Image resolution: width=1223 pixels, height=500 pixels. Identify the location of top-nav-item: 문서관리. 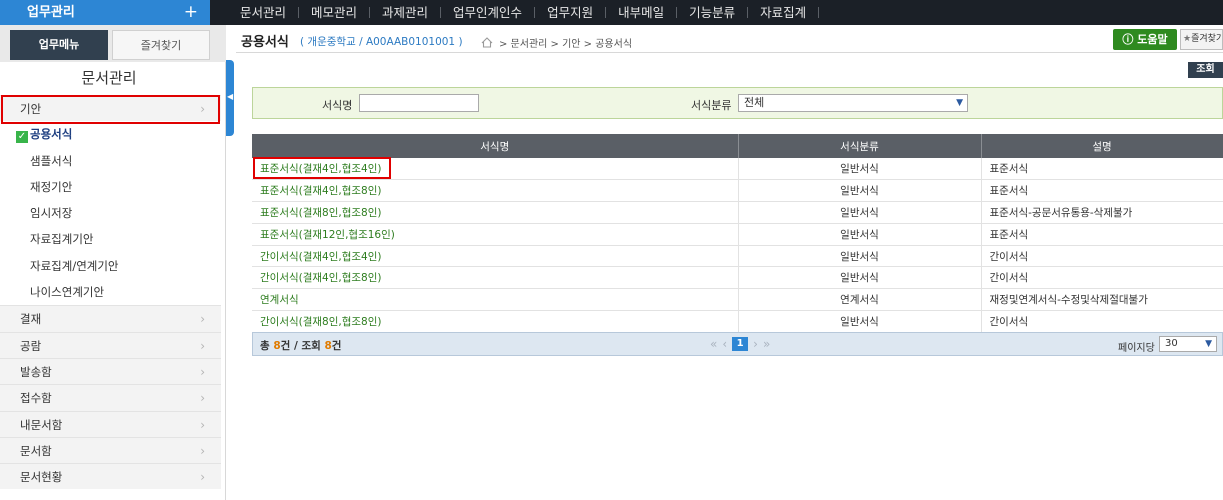
(263, 12).